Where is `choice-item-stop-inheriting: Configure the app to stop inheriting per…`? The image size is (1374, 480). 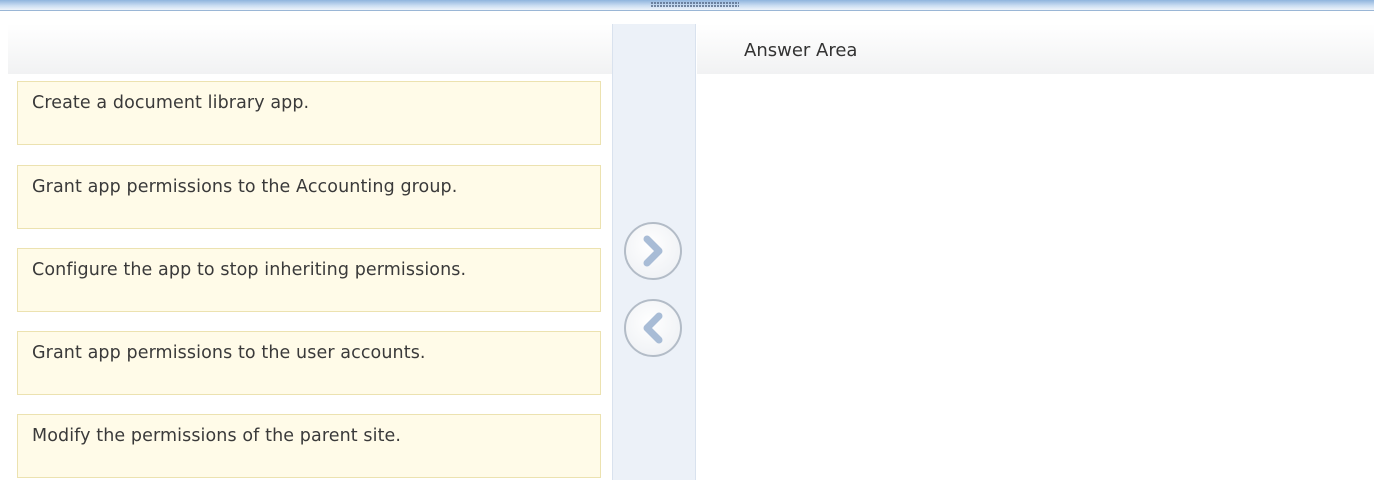 choice-item-stop-inheriting: Configure the app to stop inheriting per… is located at coordinates (309, 280).